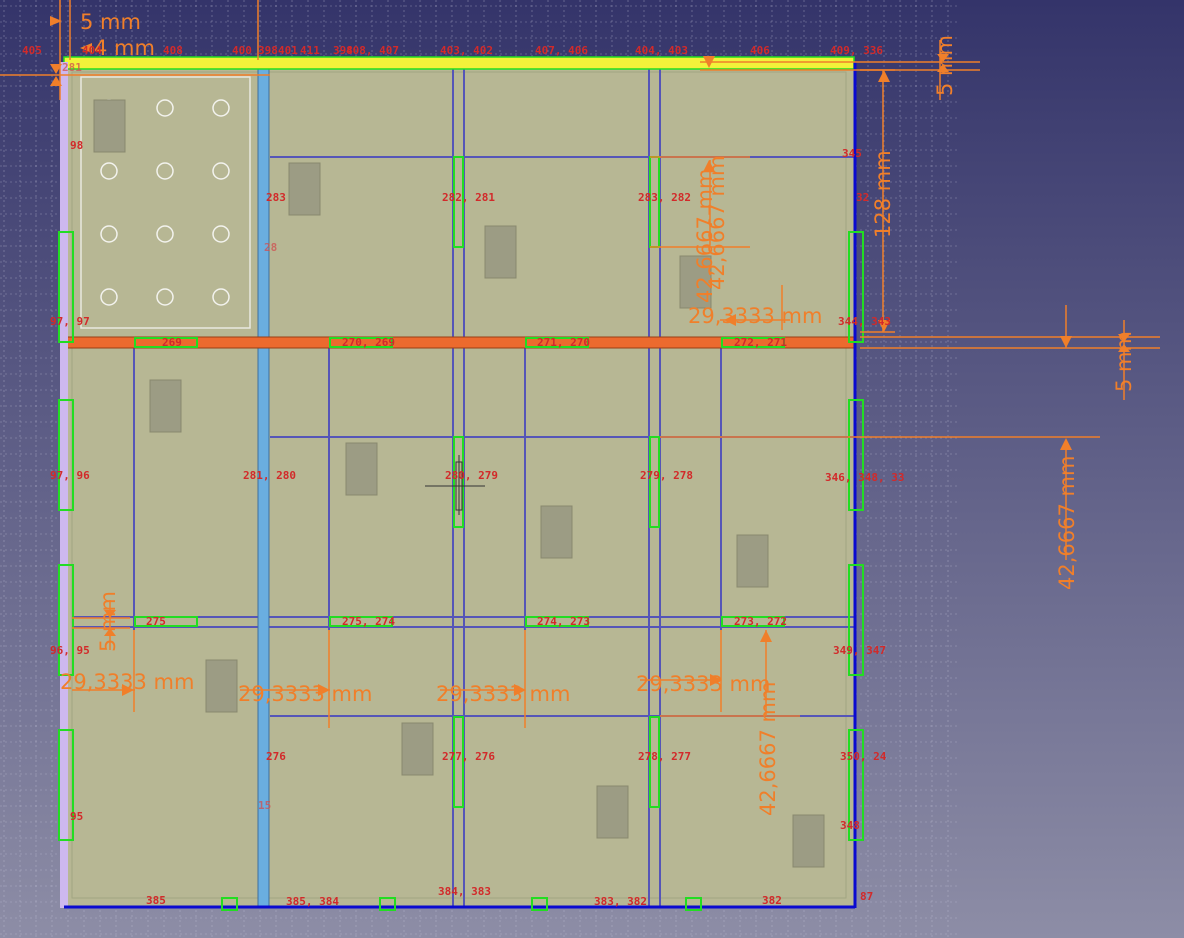  I want to click on constraint-label: 282, 281, so click(468, 197).